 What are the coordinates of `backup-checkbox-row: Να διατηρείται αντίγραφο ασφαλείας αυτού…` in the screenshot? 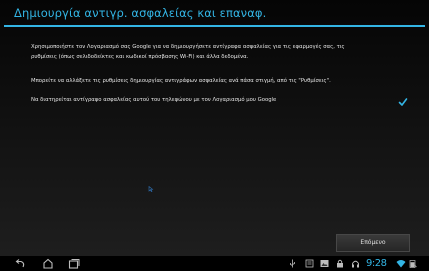 It's located at (220, 102).